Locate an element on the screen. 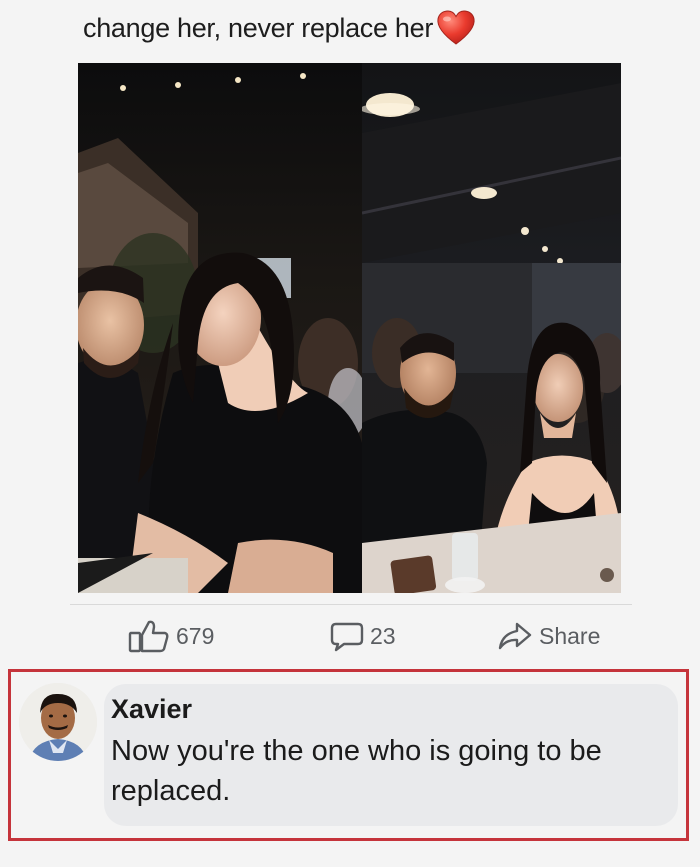 This screenshot has height=867, width=700. like-button: 679 is located at coordinates (171, 636).